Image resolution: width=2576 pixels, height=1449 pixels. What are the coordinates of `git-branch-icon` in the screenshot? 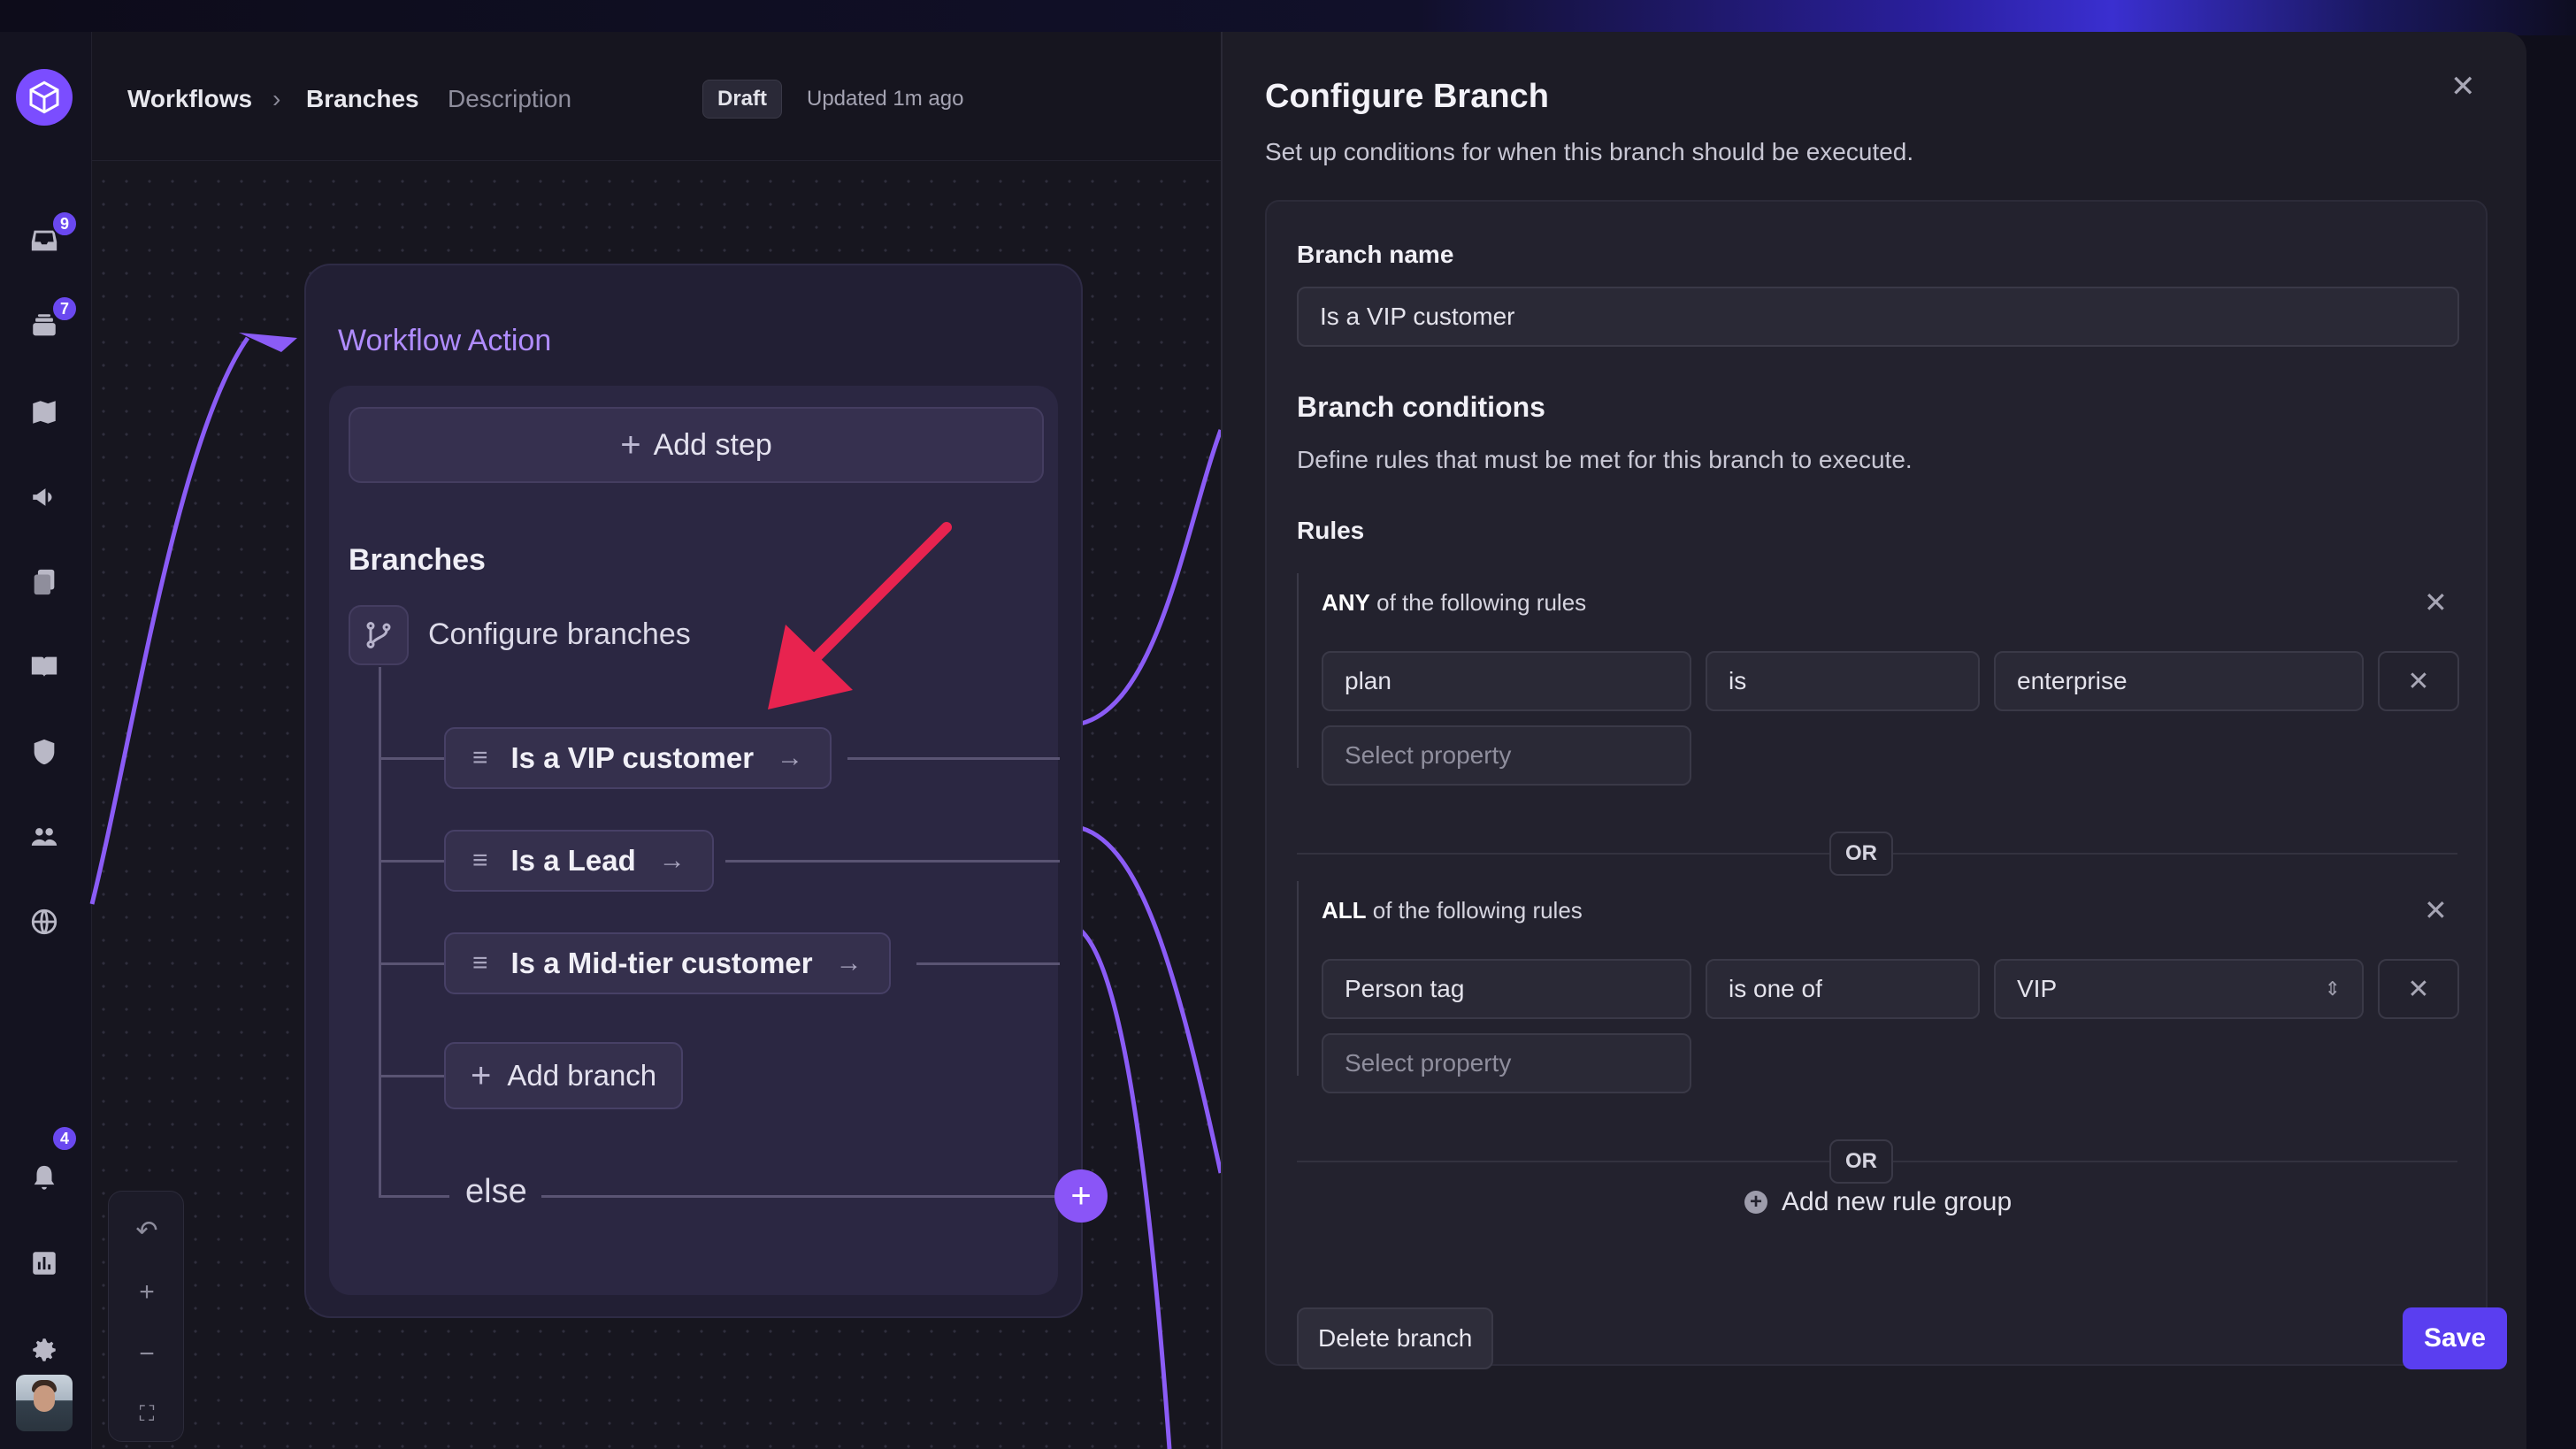 It's located at (379, 635).